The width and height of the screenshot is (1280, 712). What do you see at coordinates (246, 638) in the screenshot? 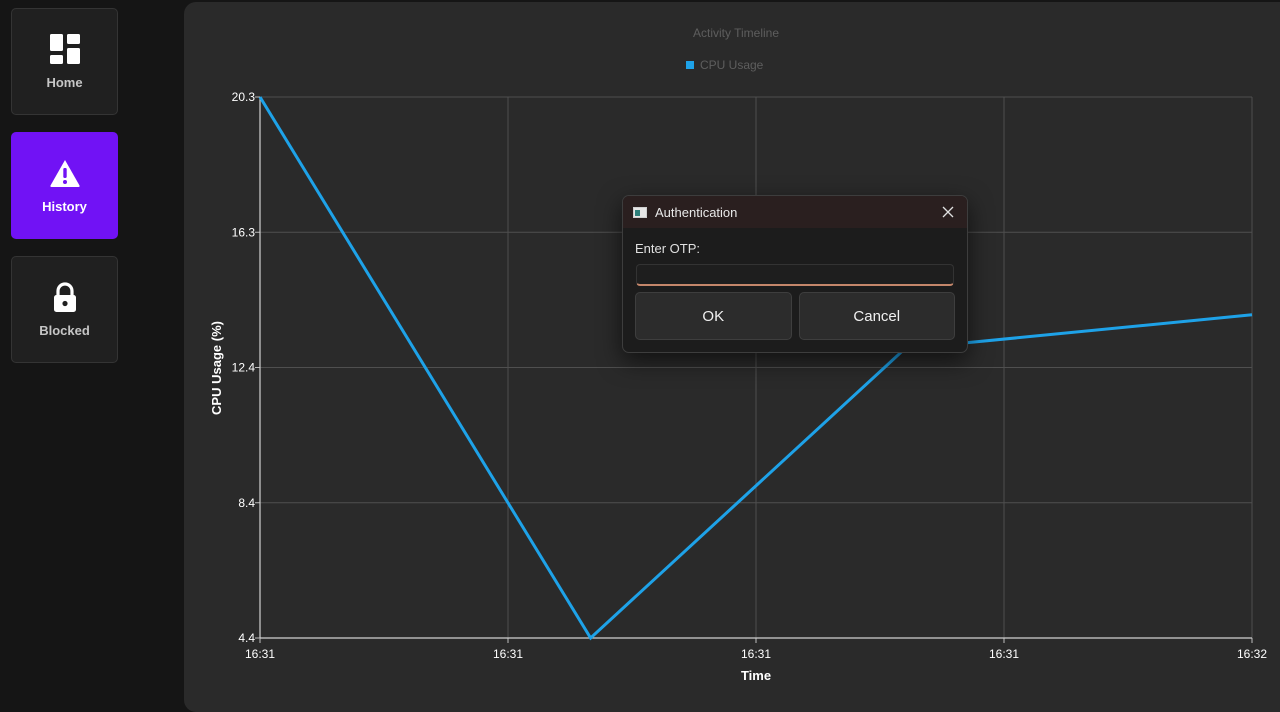
I see `y-tick-label: 4.4` at bounding box center [246, 638].